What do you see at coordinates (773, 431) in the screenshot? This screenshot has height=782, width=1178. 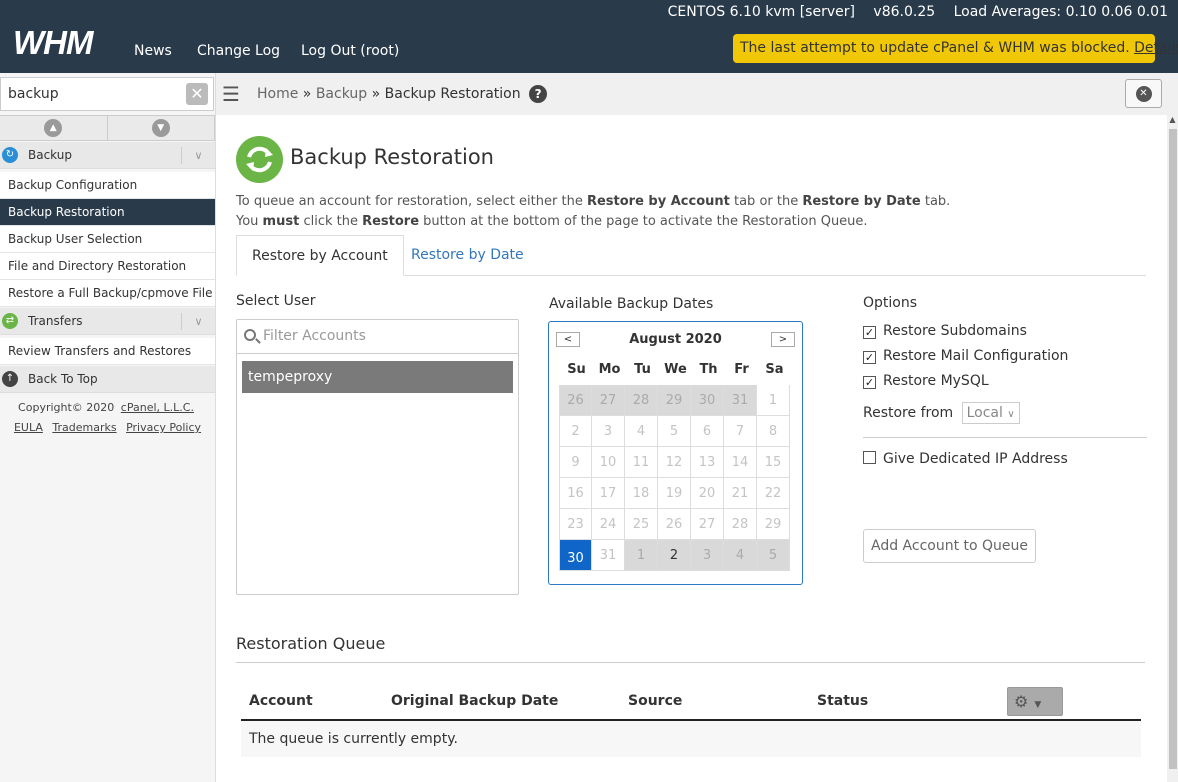 I see `calendar-day: 8` at bounding box center [773, 431].